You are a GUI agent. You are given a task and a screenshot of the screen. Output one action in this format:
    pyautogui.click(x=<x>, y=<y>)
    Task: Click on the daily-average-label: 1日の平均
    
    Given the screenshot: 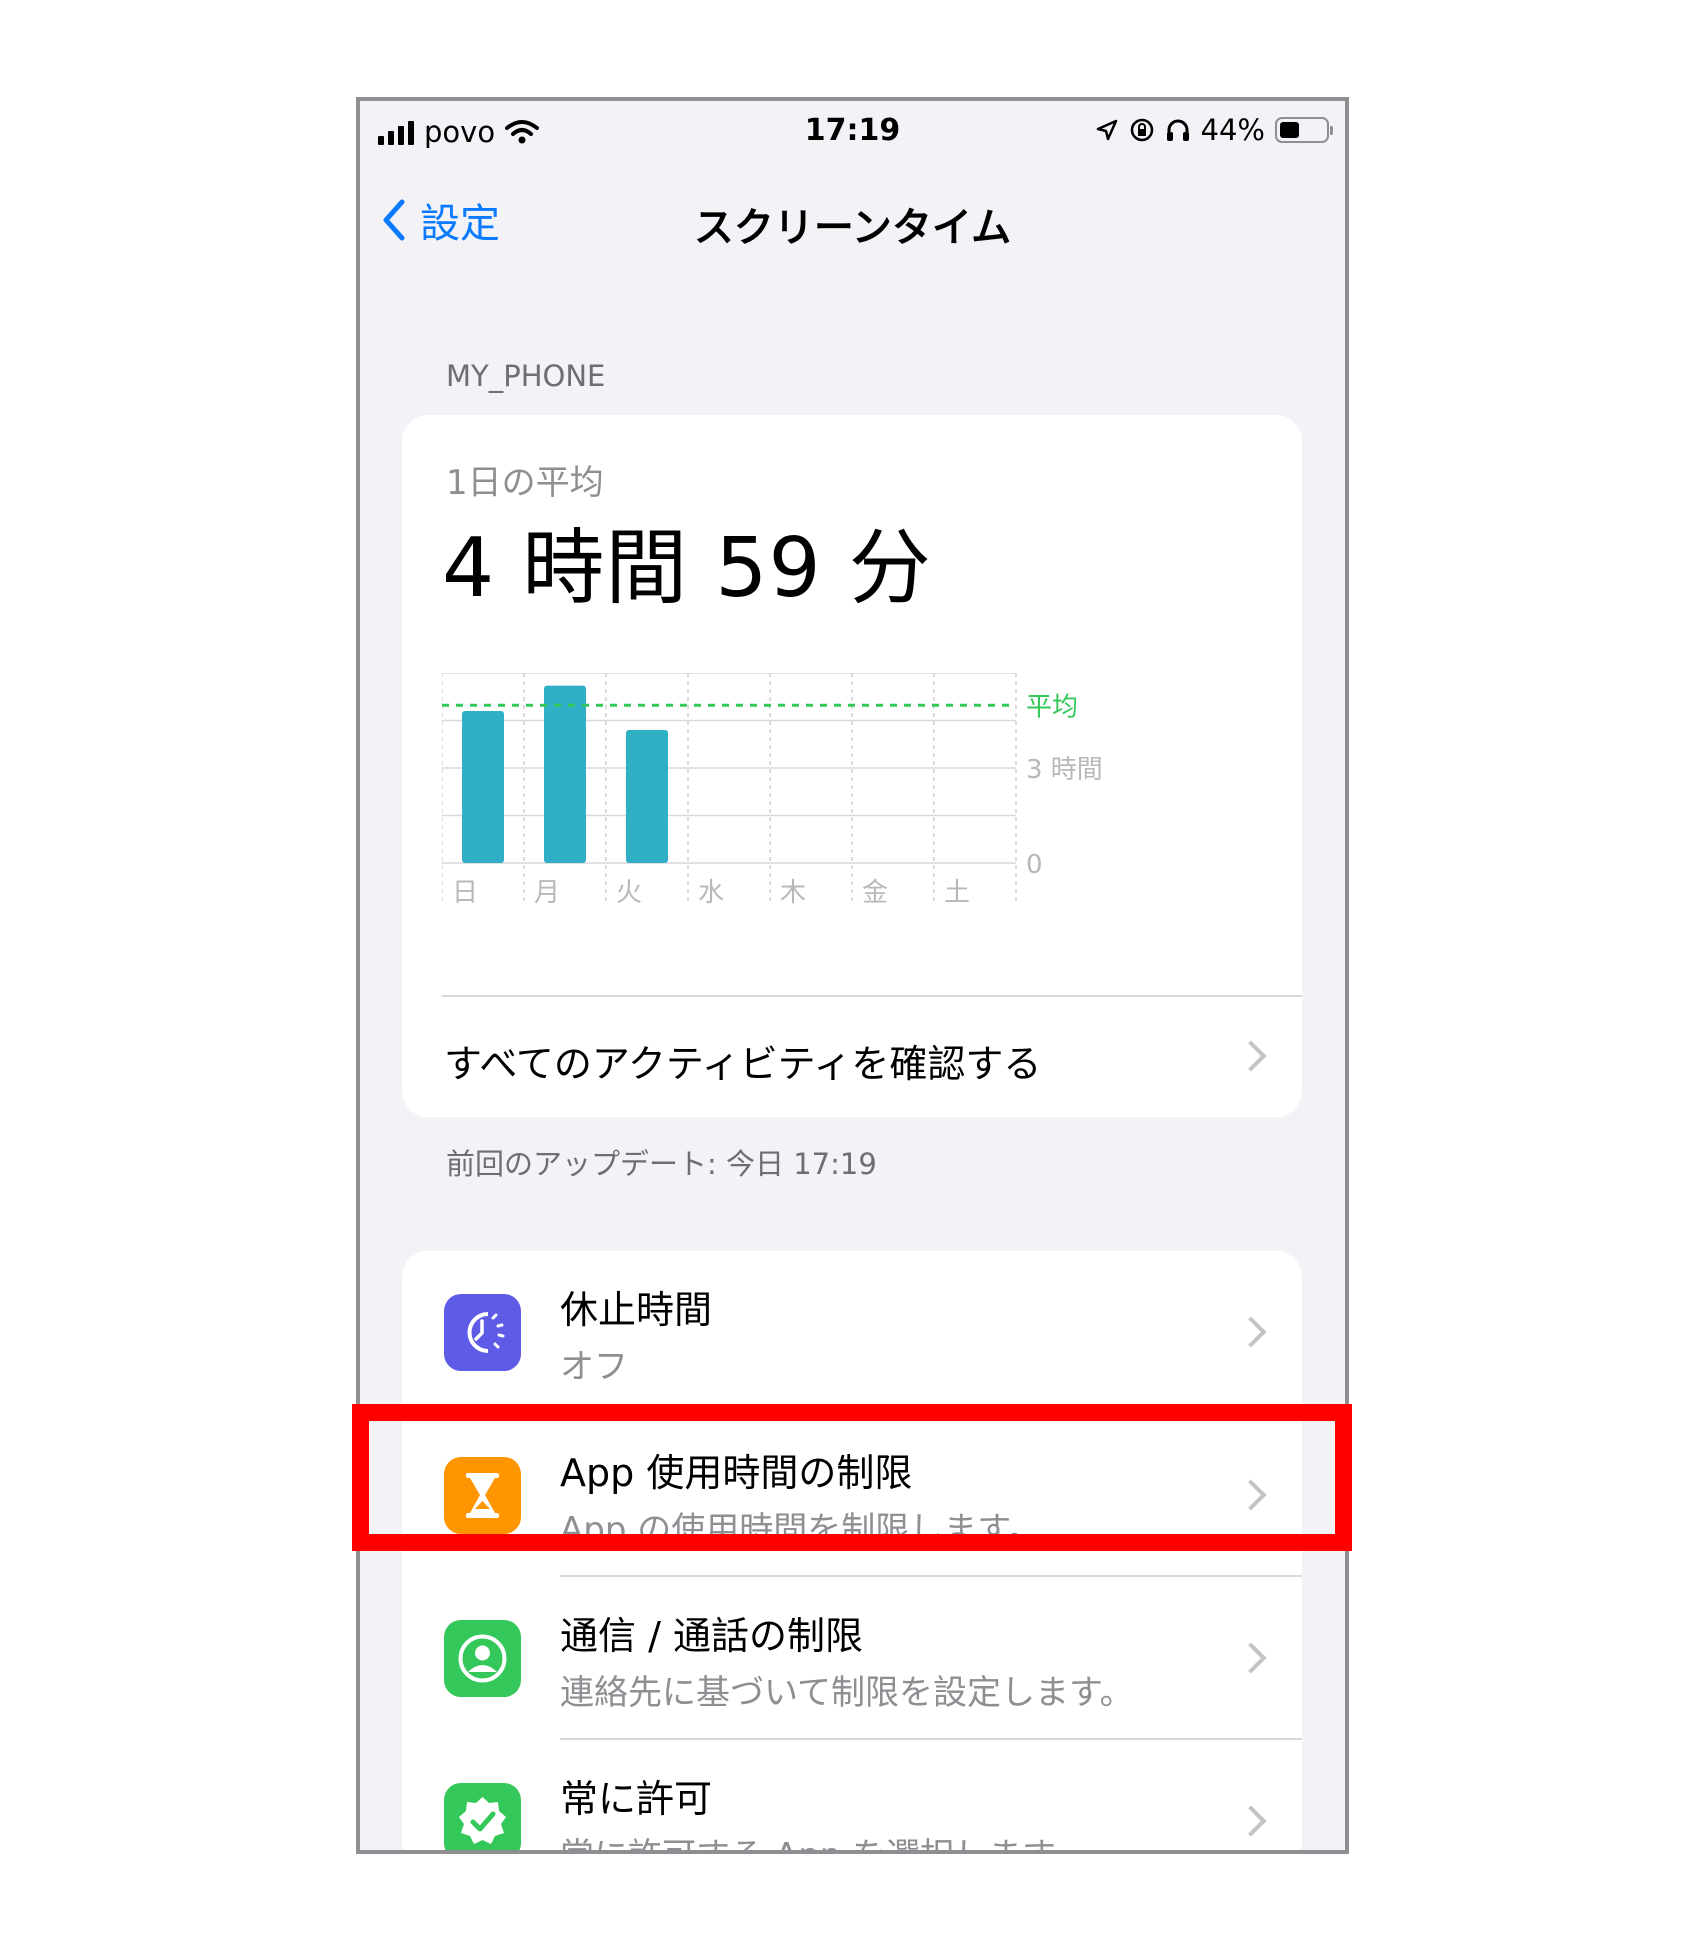 What is the action you would take?
    pyautogui.click(x=525, y=483)
    